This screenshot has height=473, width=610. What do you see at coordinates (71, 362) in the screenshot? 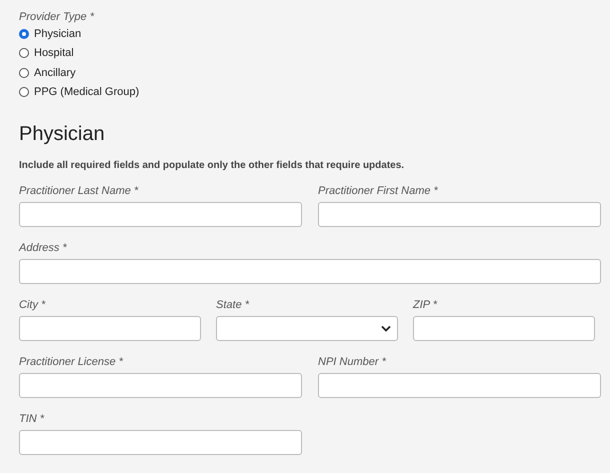
I see `field-label: Practitioner License *` at bounding box center [71, 362].